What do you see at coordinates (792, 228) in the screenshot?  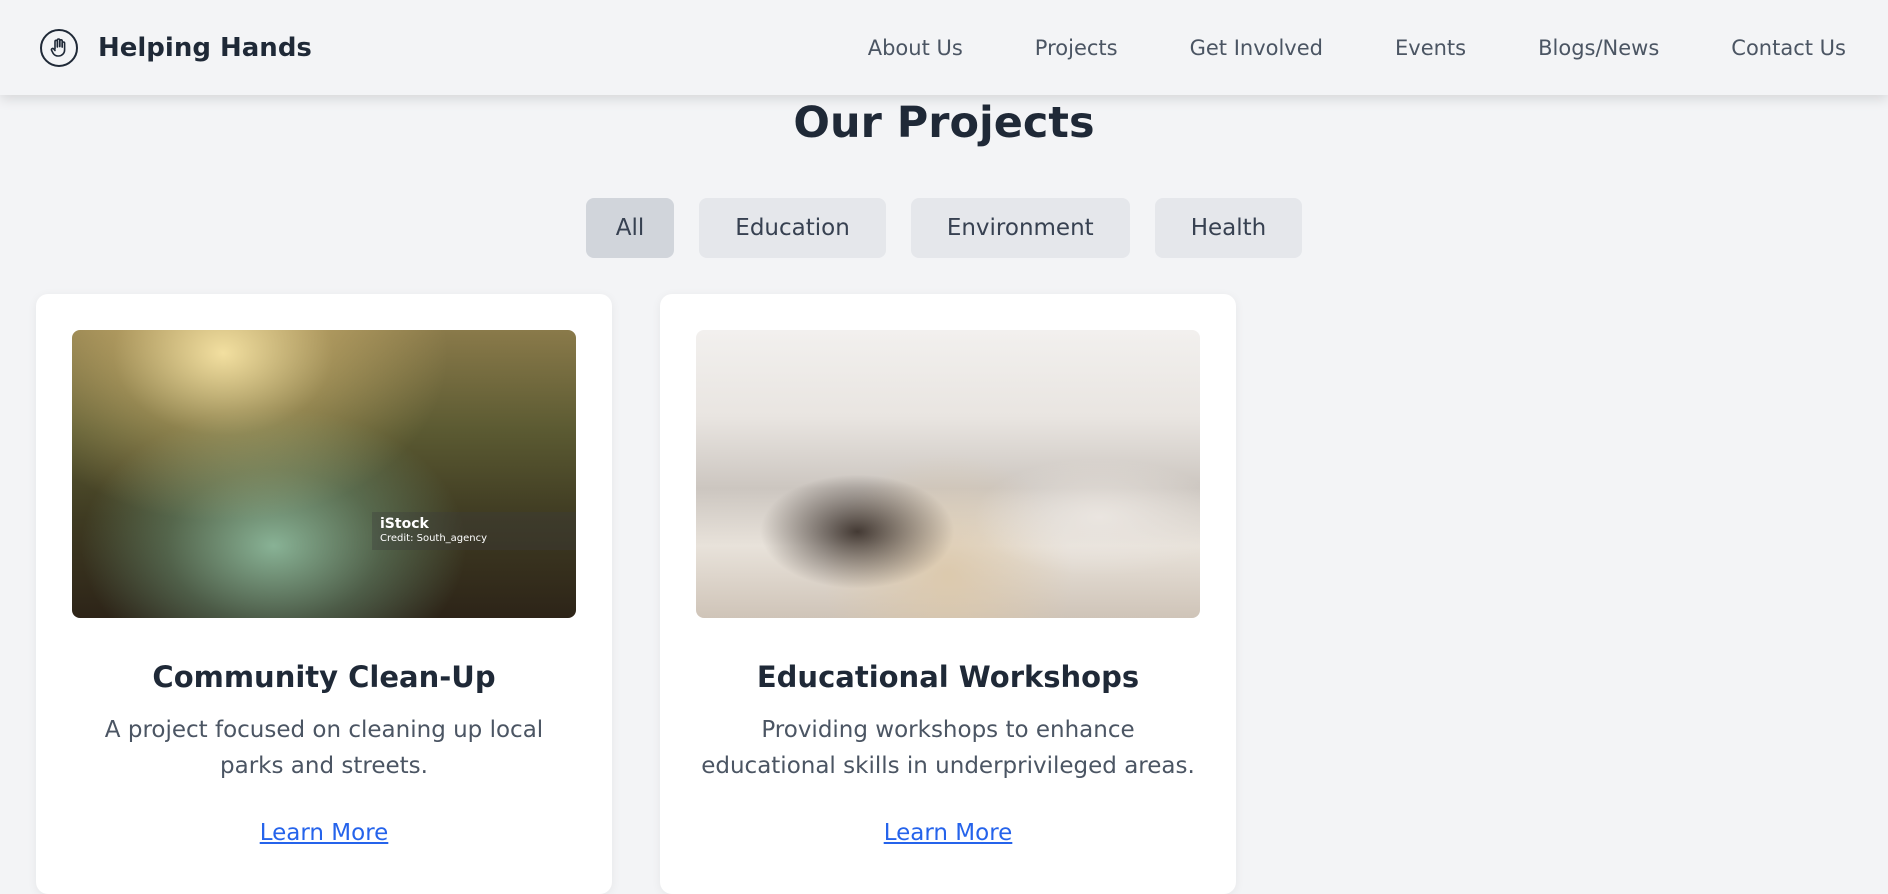 I see `filter-education-button: Education` at bounding box center [792, 228].